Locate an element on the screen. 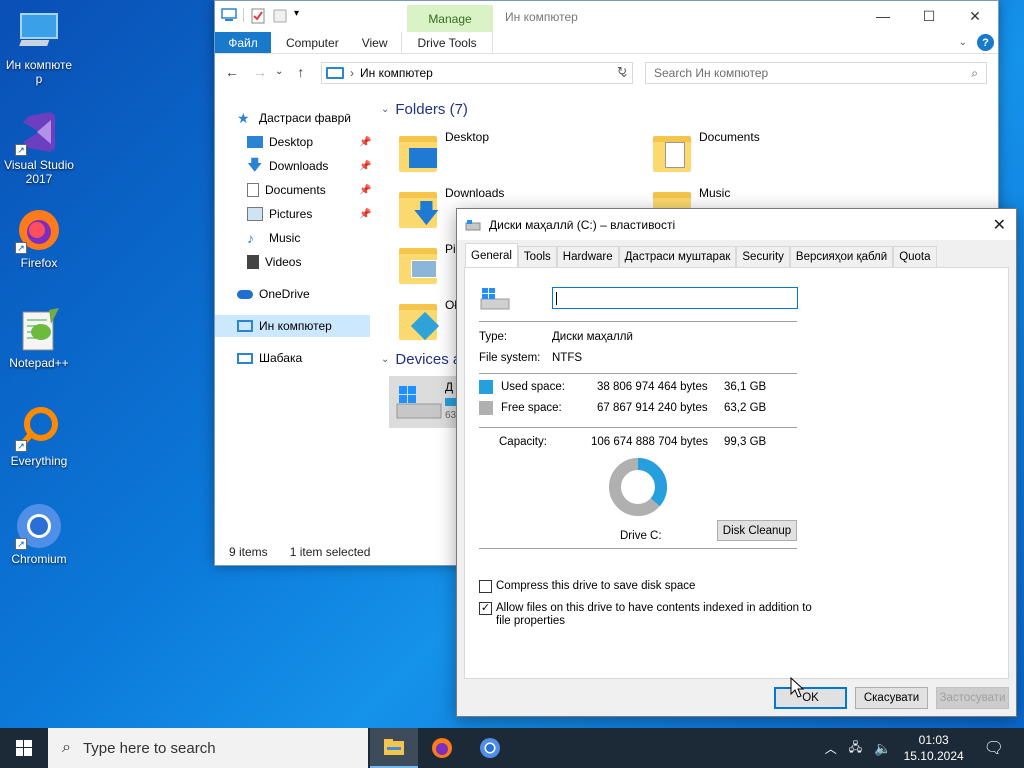  recent-locations-icon: ⌄ is located at coordinates (279, 72).